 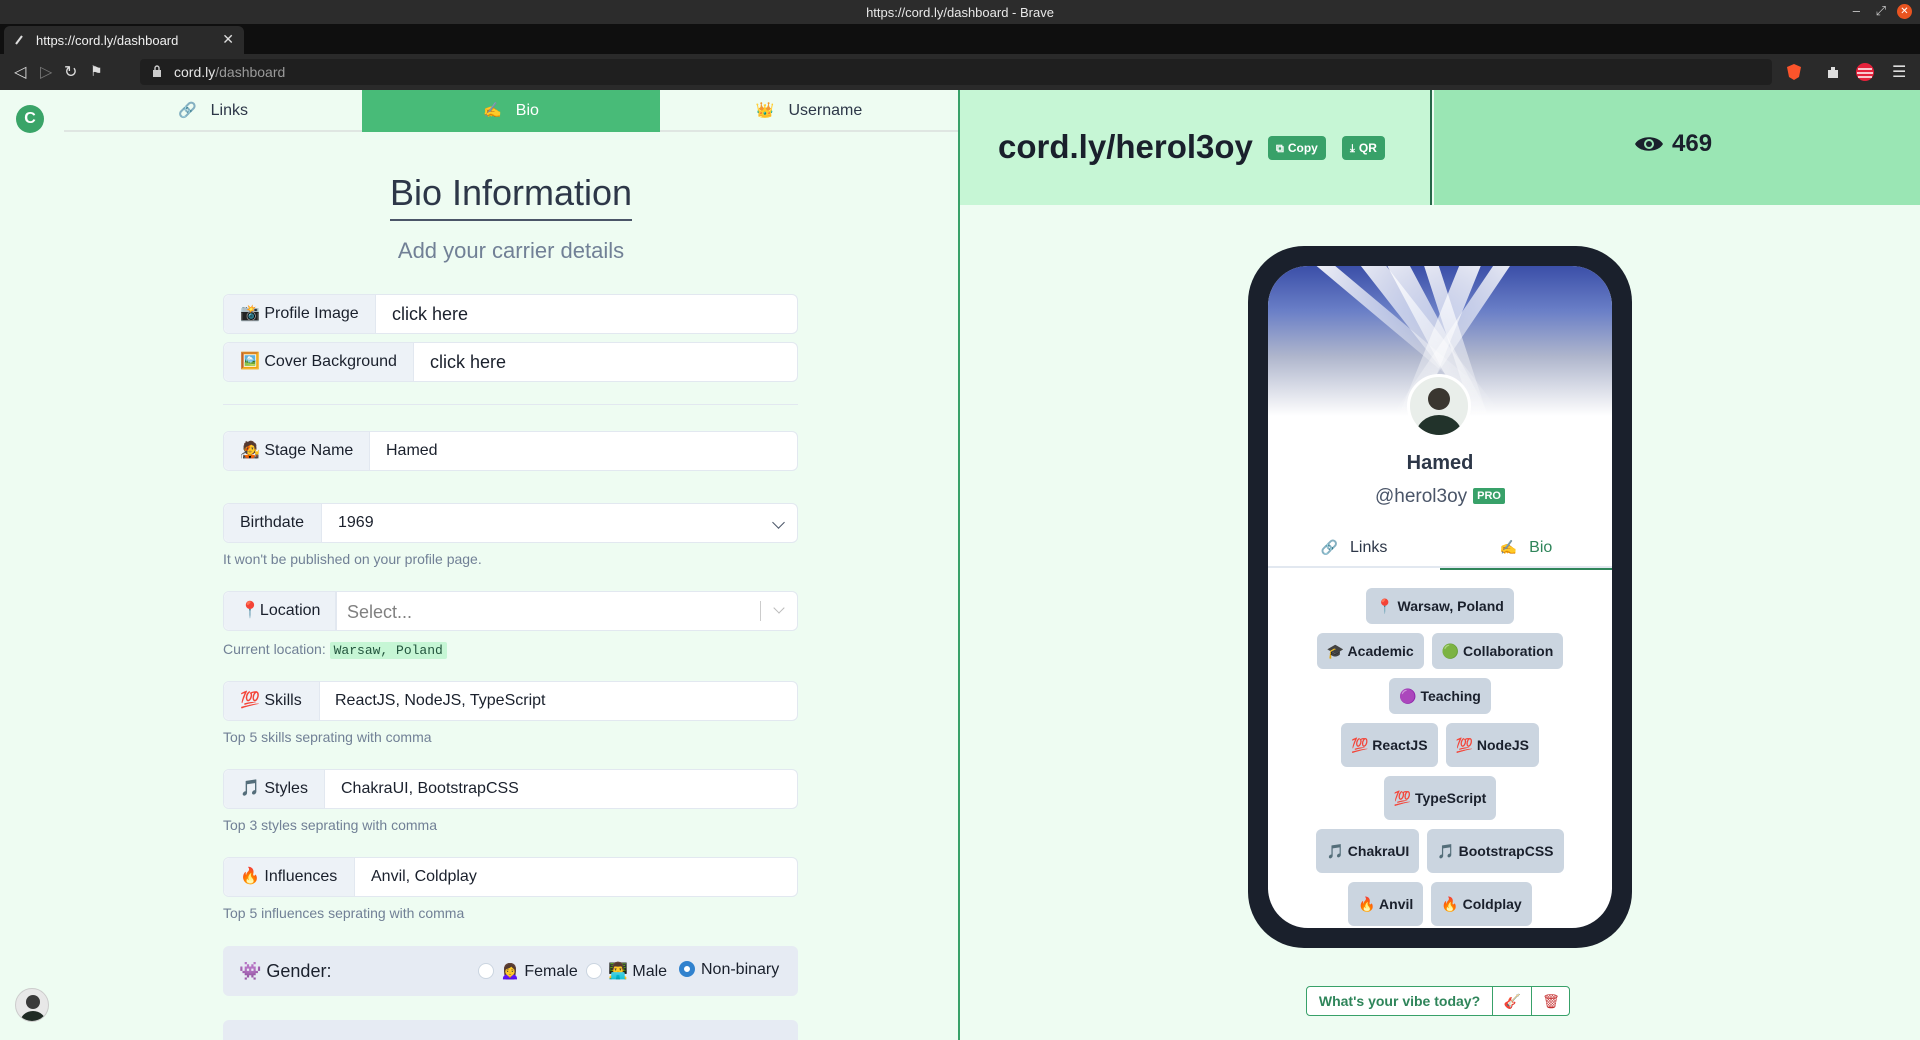 I want to click on birthdate-label: Birthdate, so click(x=273, y=523).